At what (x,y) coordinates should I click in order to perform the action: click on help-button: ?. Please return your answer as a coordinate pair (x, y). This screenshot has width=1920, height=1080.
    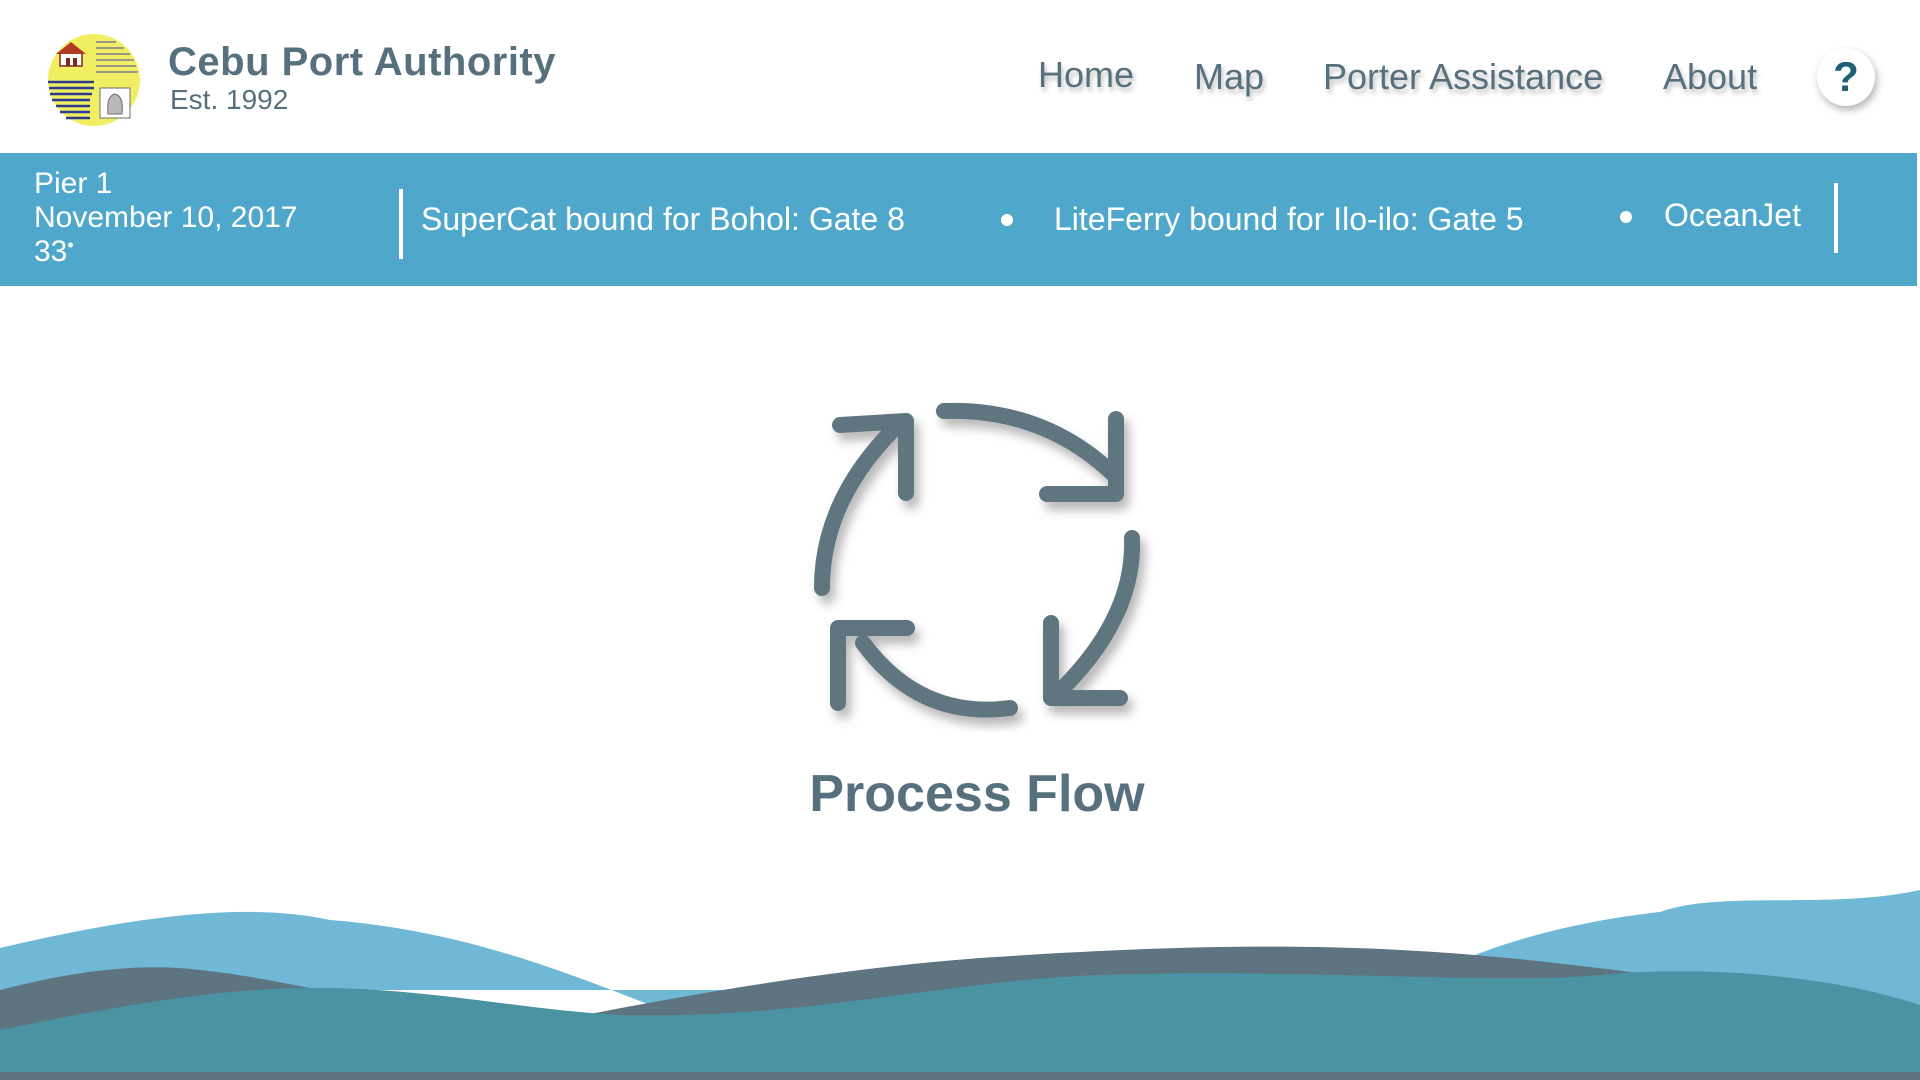
    Looking at the image, I should click on (1846, 77).